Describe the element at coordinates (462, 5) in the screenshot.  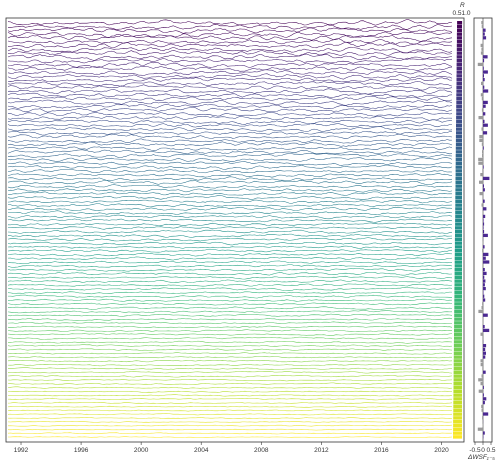
I see `r-axis-title: R` at that location.